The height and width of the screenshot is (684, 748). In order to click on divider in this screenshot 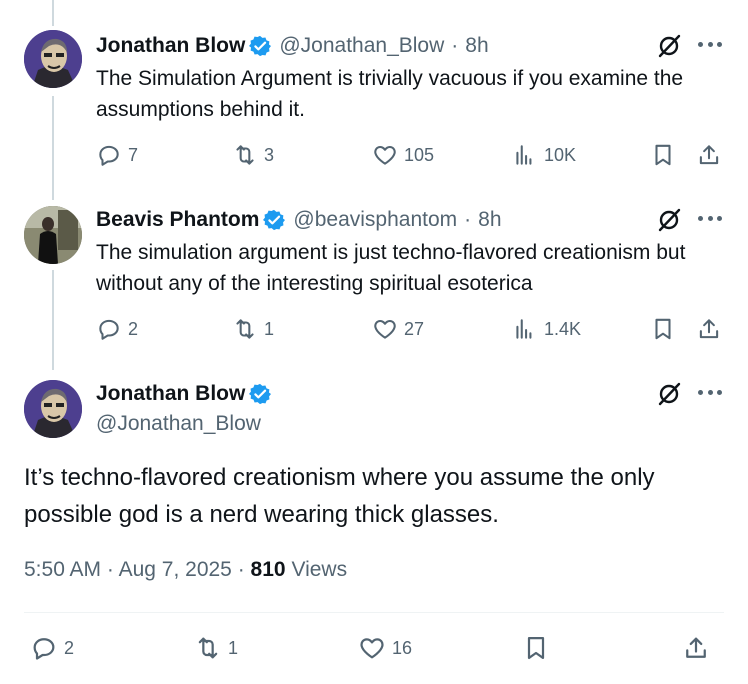, I will do `click(374, 612)`.